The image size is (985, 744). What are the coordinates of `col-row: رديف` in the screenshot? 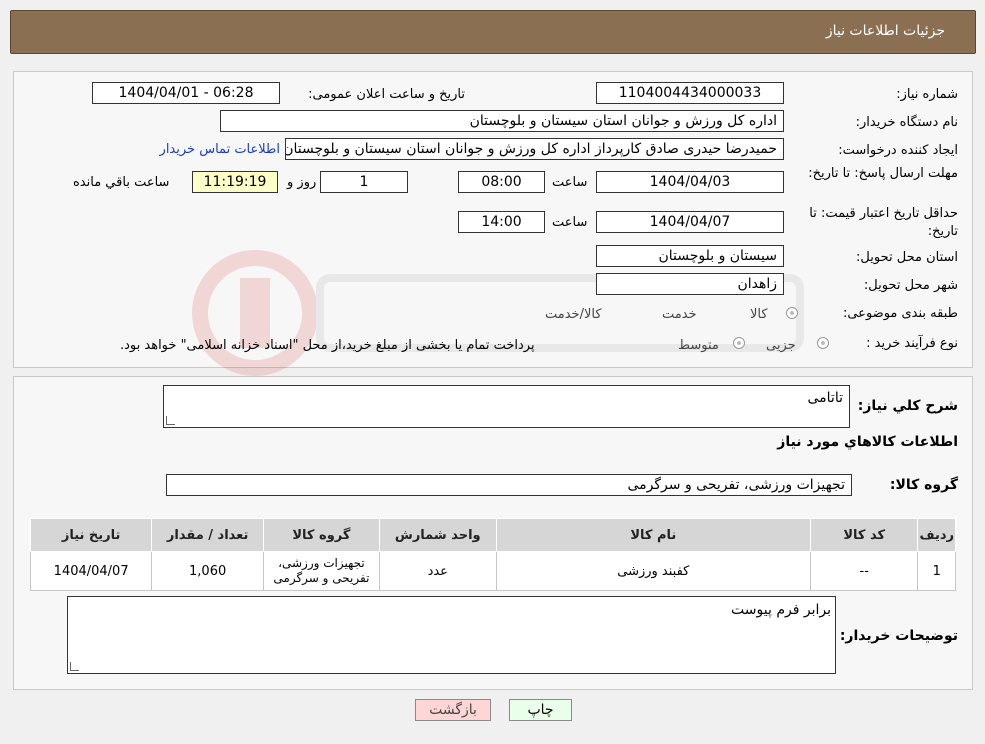 It's located at (936, 535).